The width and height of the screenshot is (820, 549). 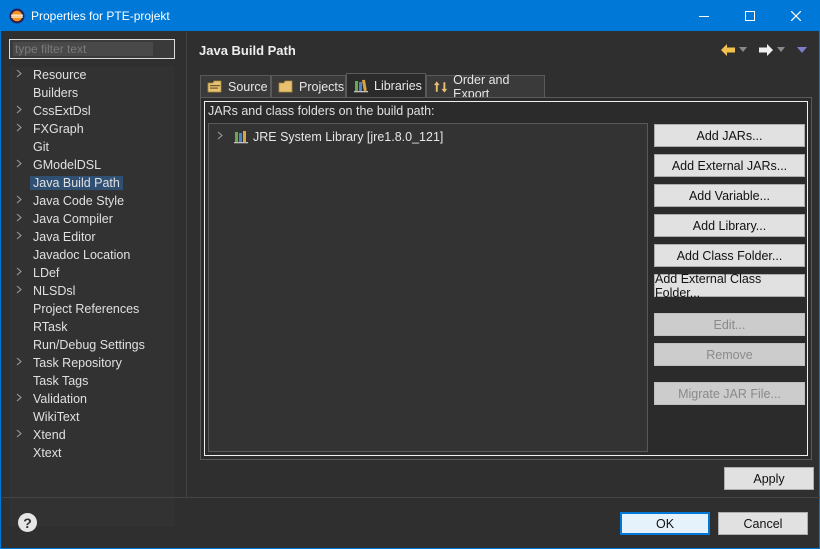 I want to click on sidebar-item-label: Task Repository, so click(x=77, y=363).